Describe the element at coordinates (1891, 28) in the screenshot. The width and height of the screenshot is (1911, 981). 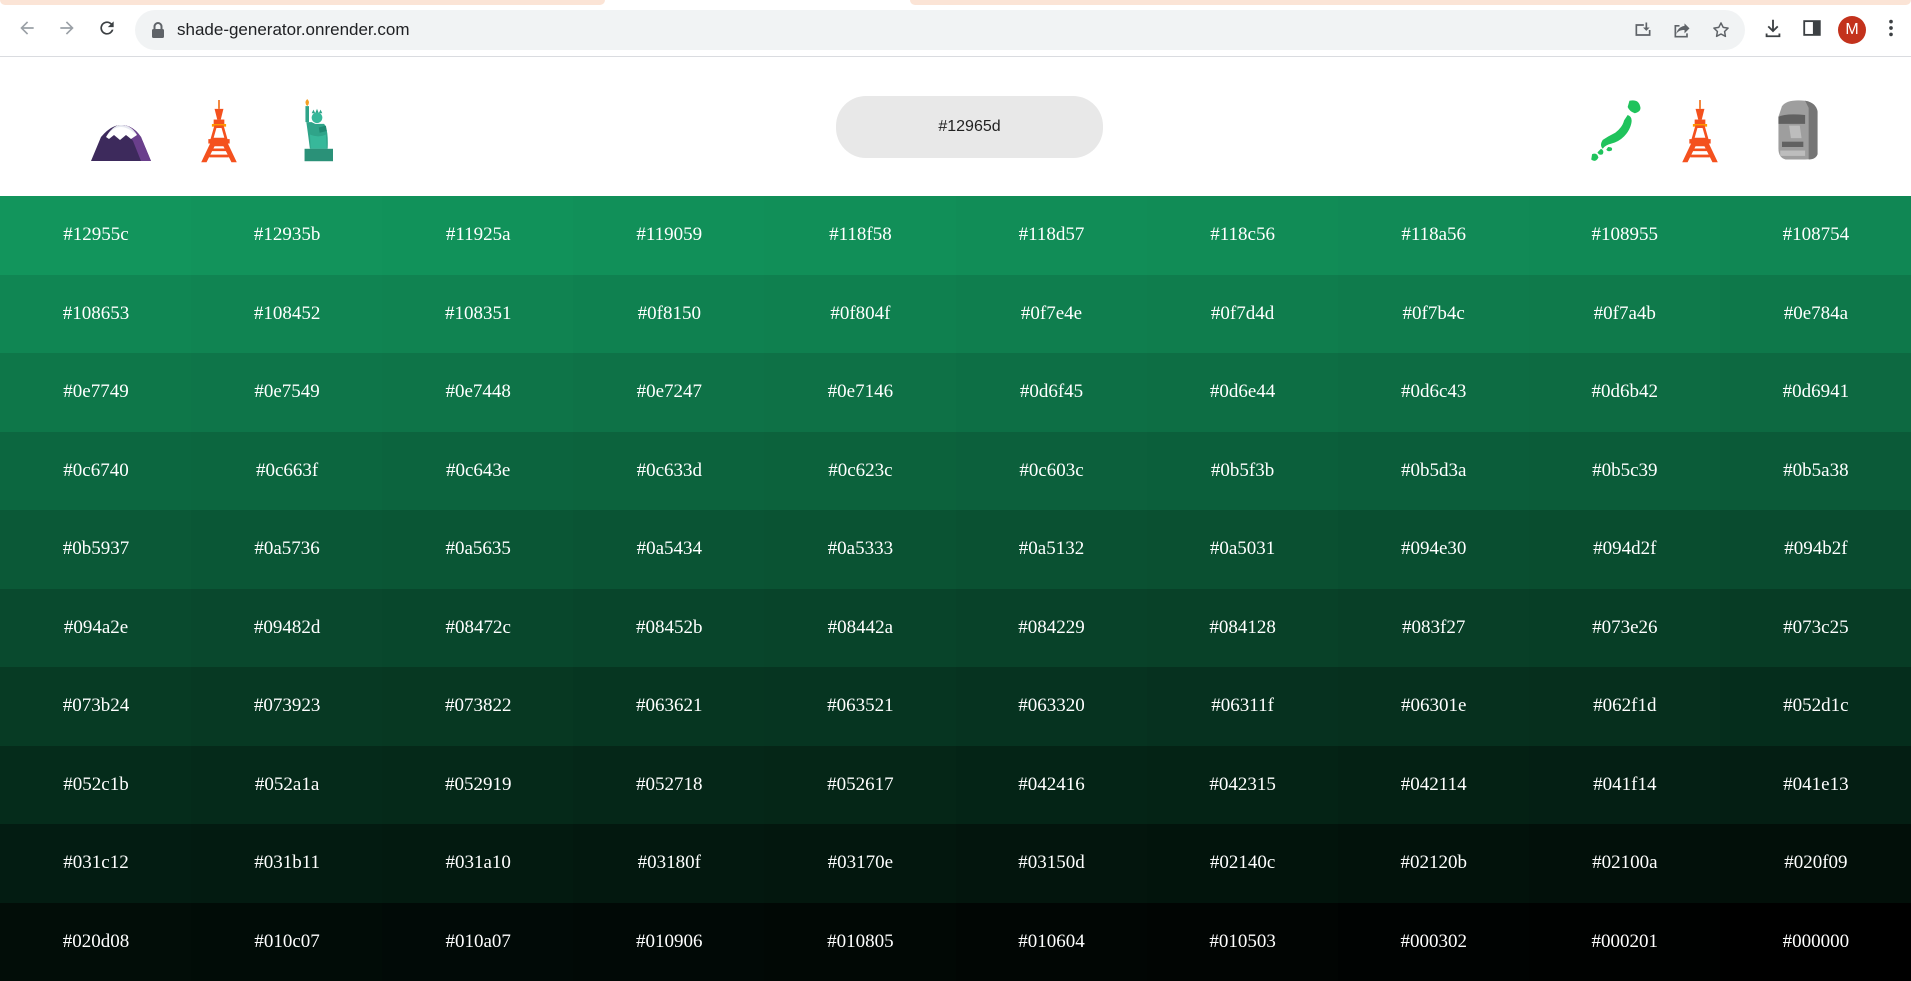
I see `browser-menu-button` at that location.